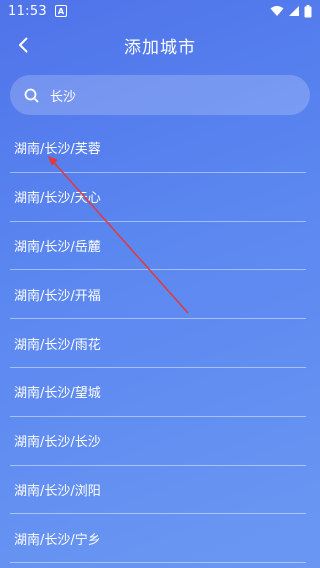 Image resolution: width=320 pixels, height=568 pixels. What do you see at coordinates (158, 392) in the screenshot?
I see `city-list-item: 湖南/长沙/望城` at bounding box center [158, 392].